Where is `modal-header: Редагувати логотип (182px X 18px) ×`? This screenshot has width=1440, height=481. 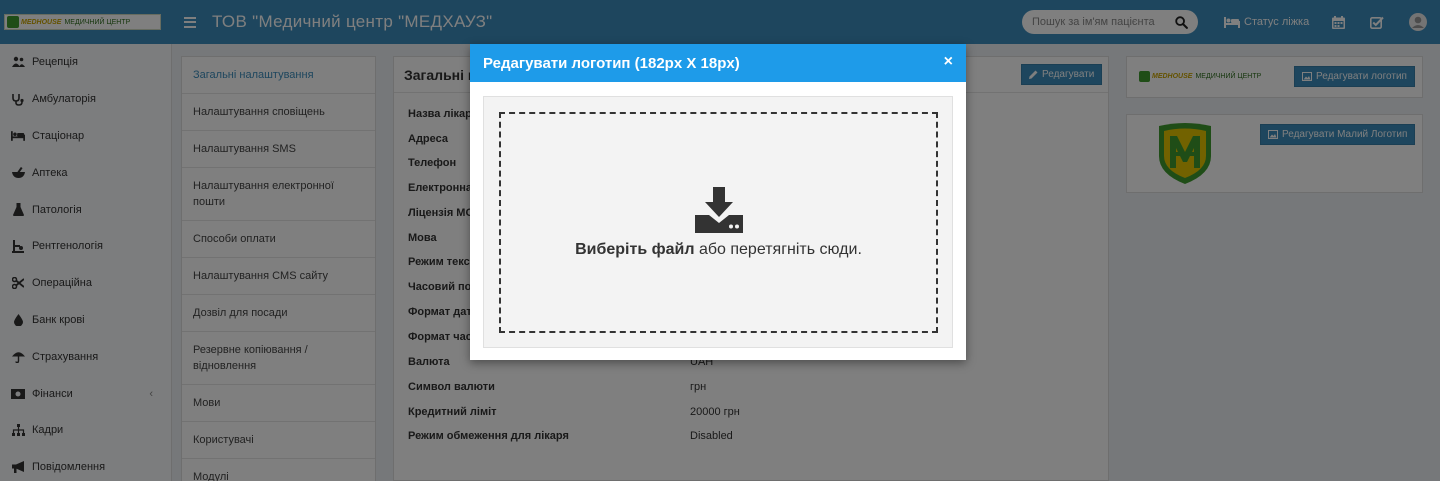
modal-header: Редагувати логотип (182px X 18px) × is located at coordinates (718, 63).